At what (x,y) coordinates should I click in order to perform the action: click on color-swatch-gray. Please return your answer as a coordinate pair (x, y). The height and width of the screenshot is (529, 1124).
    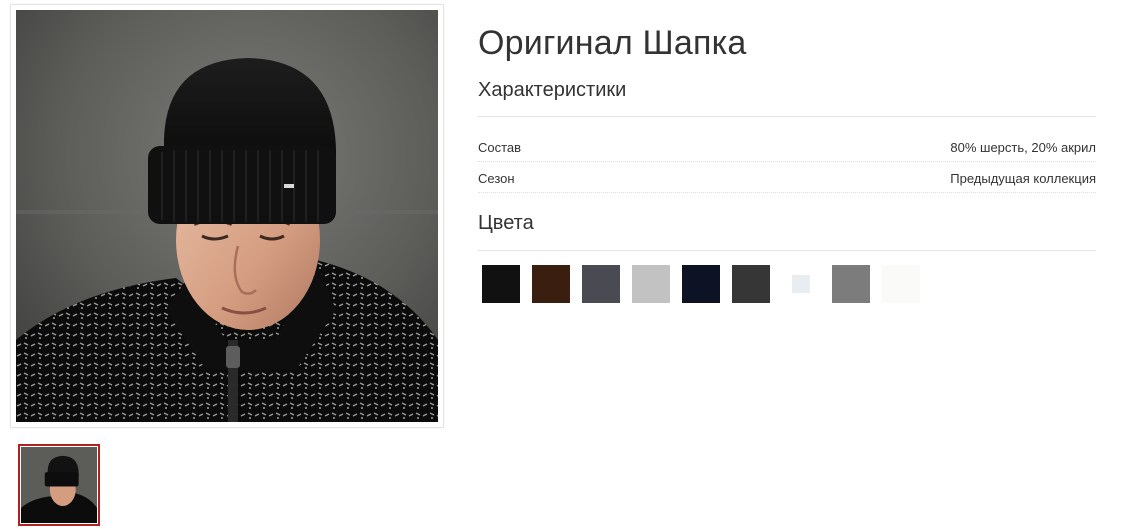
    Looking at the image, I should click on (851, 284).